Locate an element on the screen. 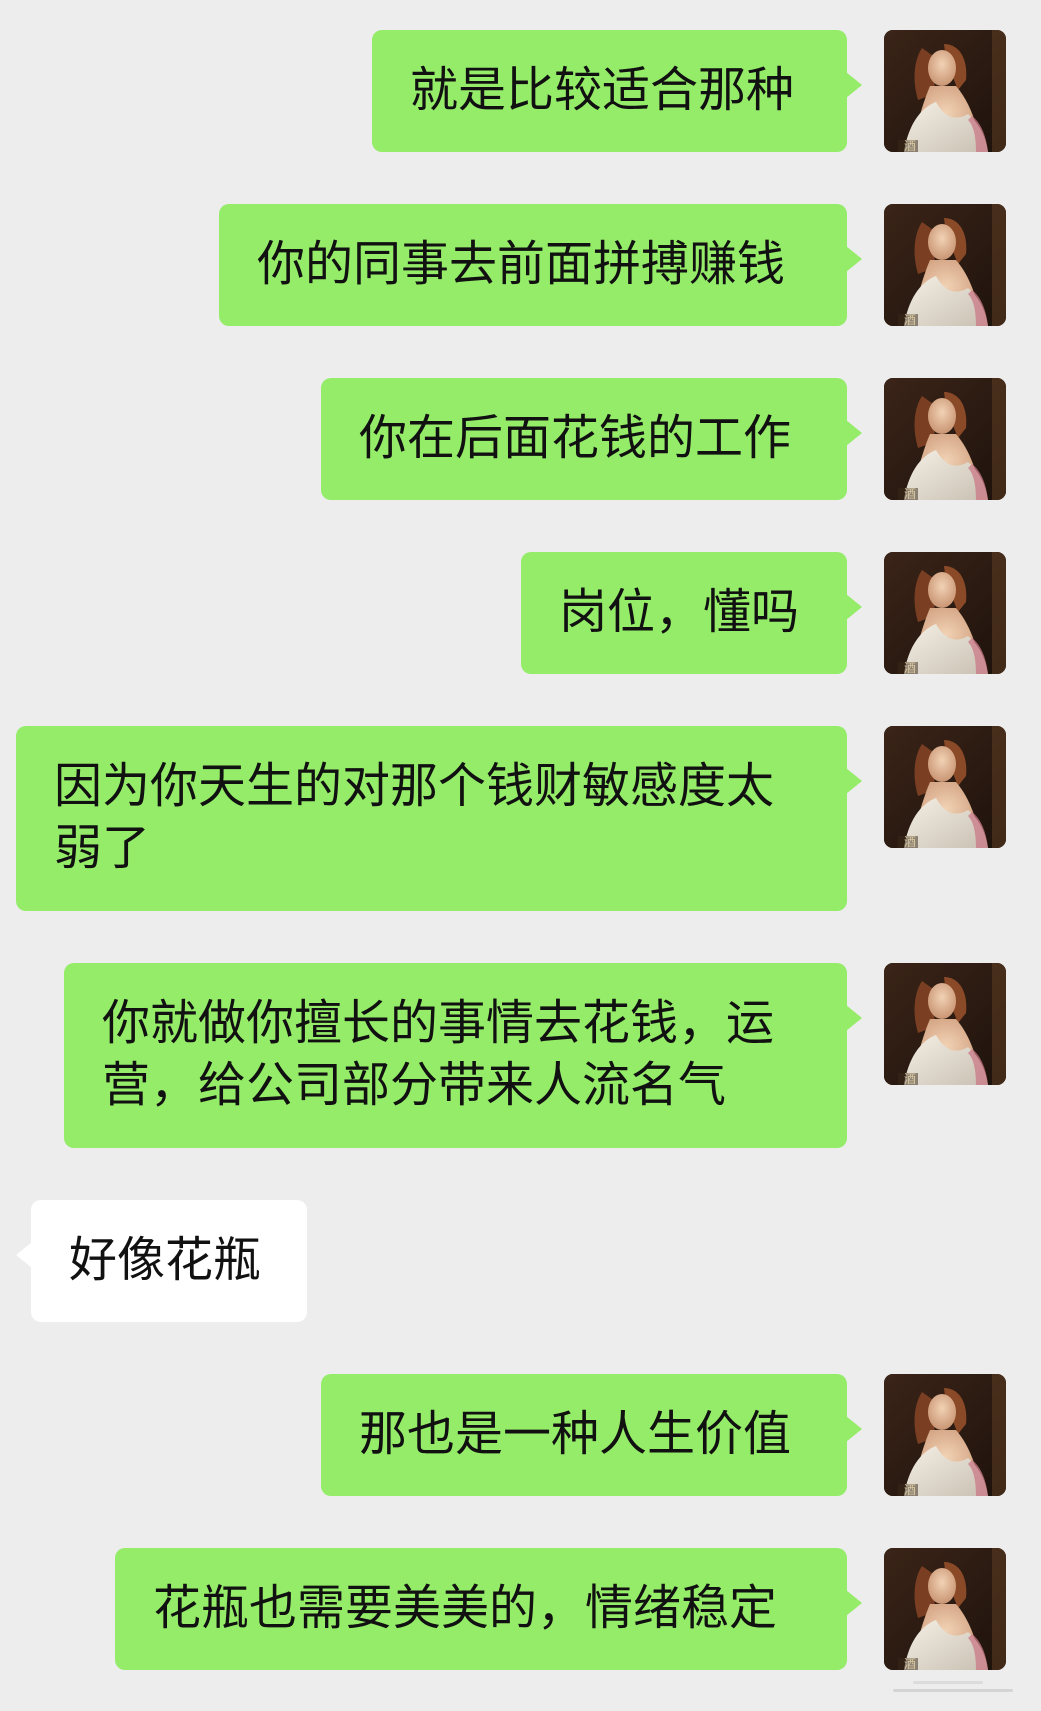 This screenshot has height=1711, width=1041. message-text: 岗位，懂吗 is located at coordinates (679, 612).